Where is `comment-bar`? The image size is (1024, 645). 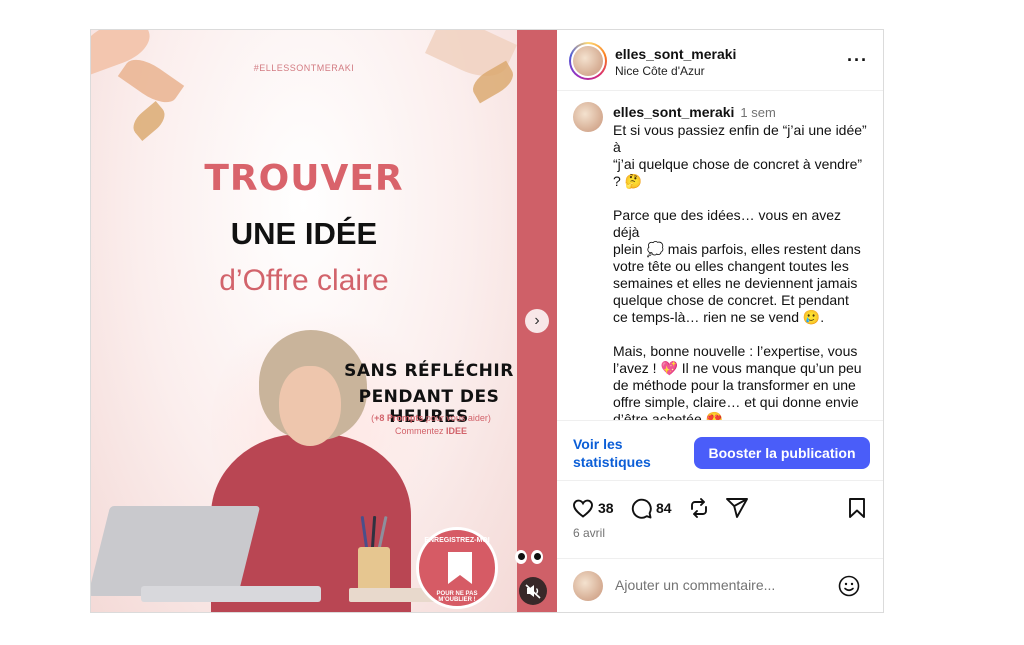 comment-bar is located at coordinates (720, 585).